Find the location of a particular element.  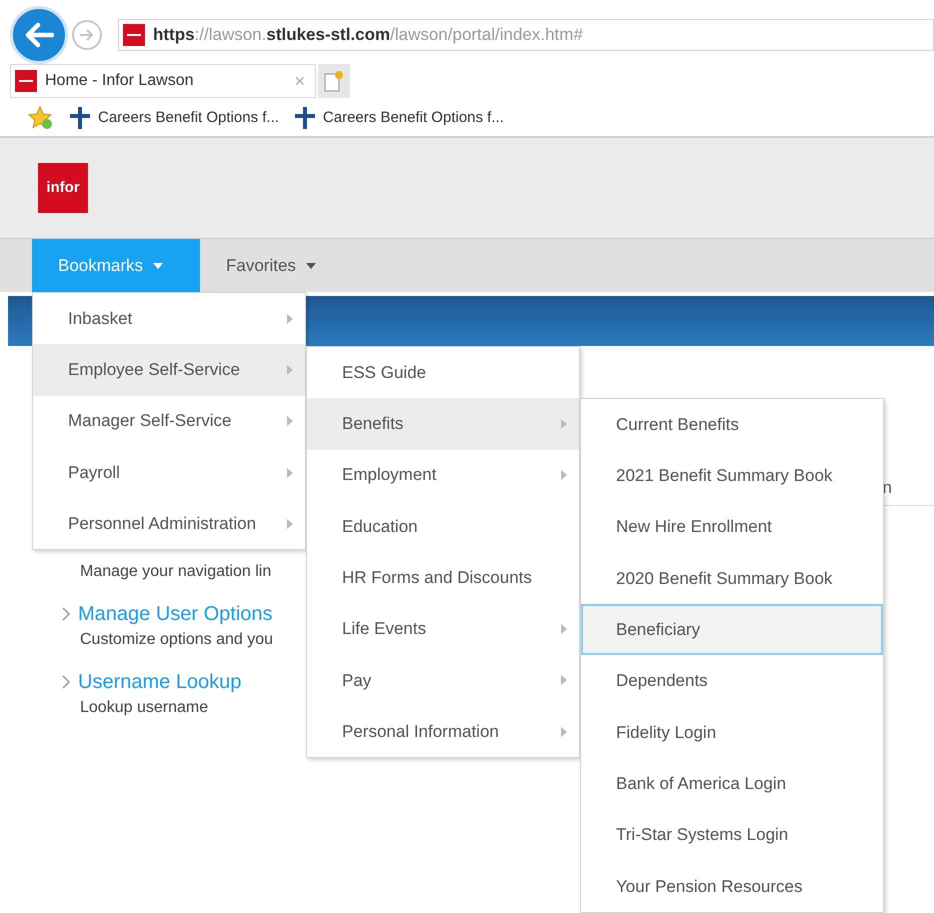

link-description: Manage your navigation lin is located at coordinates (176, 572).